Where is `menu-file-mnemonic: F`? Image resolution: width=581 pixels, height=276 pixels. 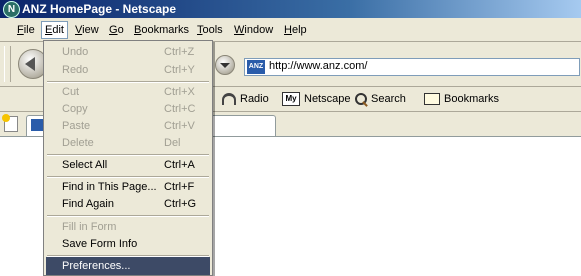
menu-file-mnemonic: F is located at coordinates (20, 30).